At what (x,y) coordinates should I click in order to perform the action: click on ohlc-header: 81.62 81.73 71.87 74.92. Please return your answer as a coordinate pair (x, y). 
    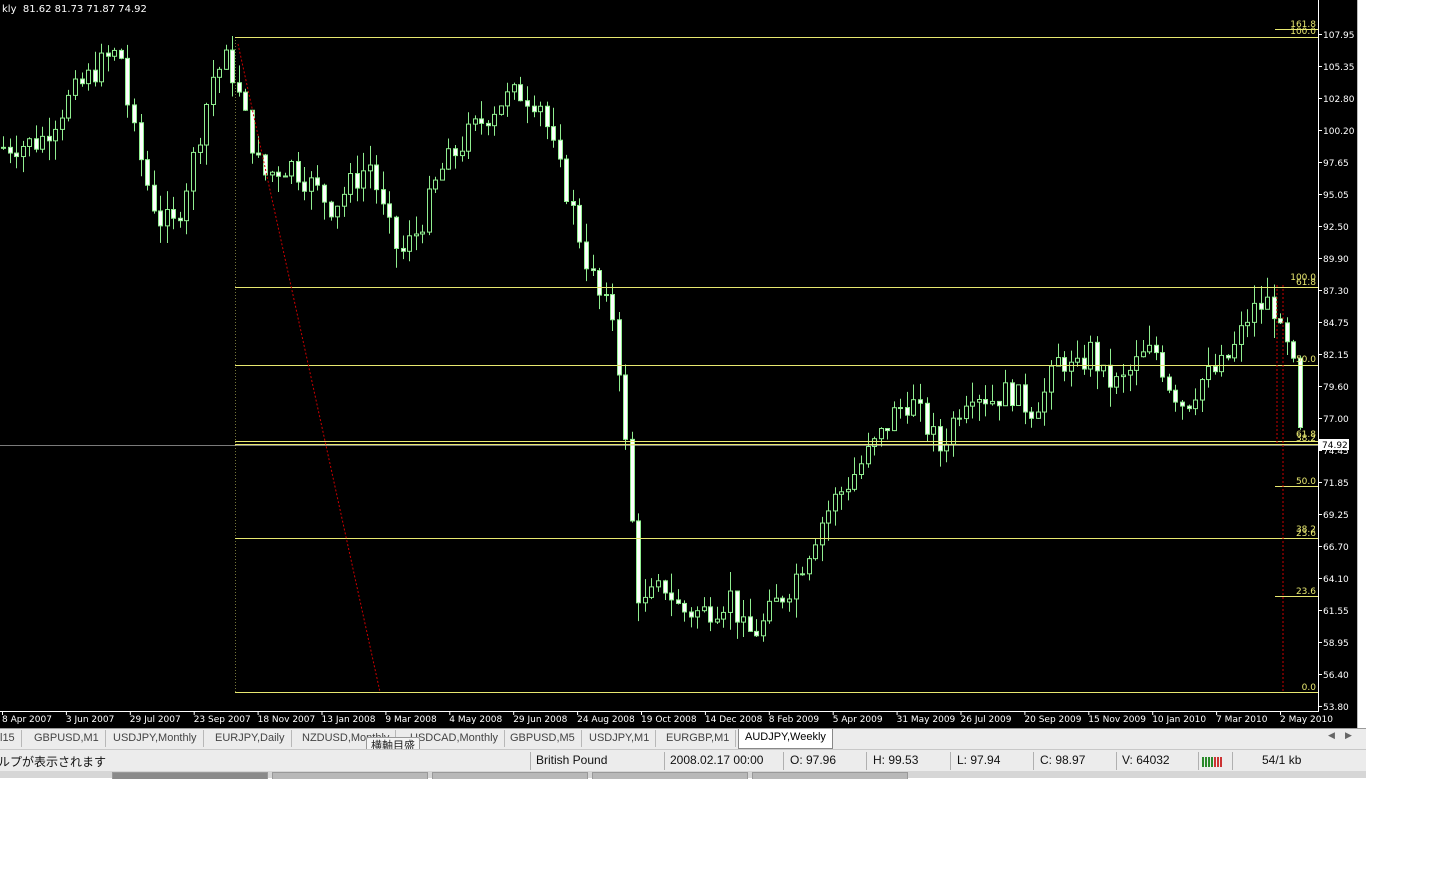
    Looking at the image, I should click on (84, 9).